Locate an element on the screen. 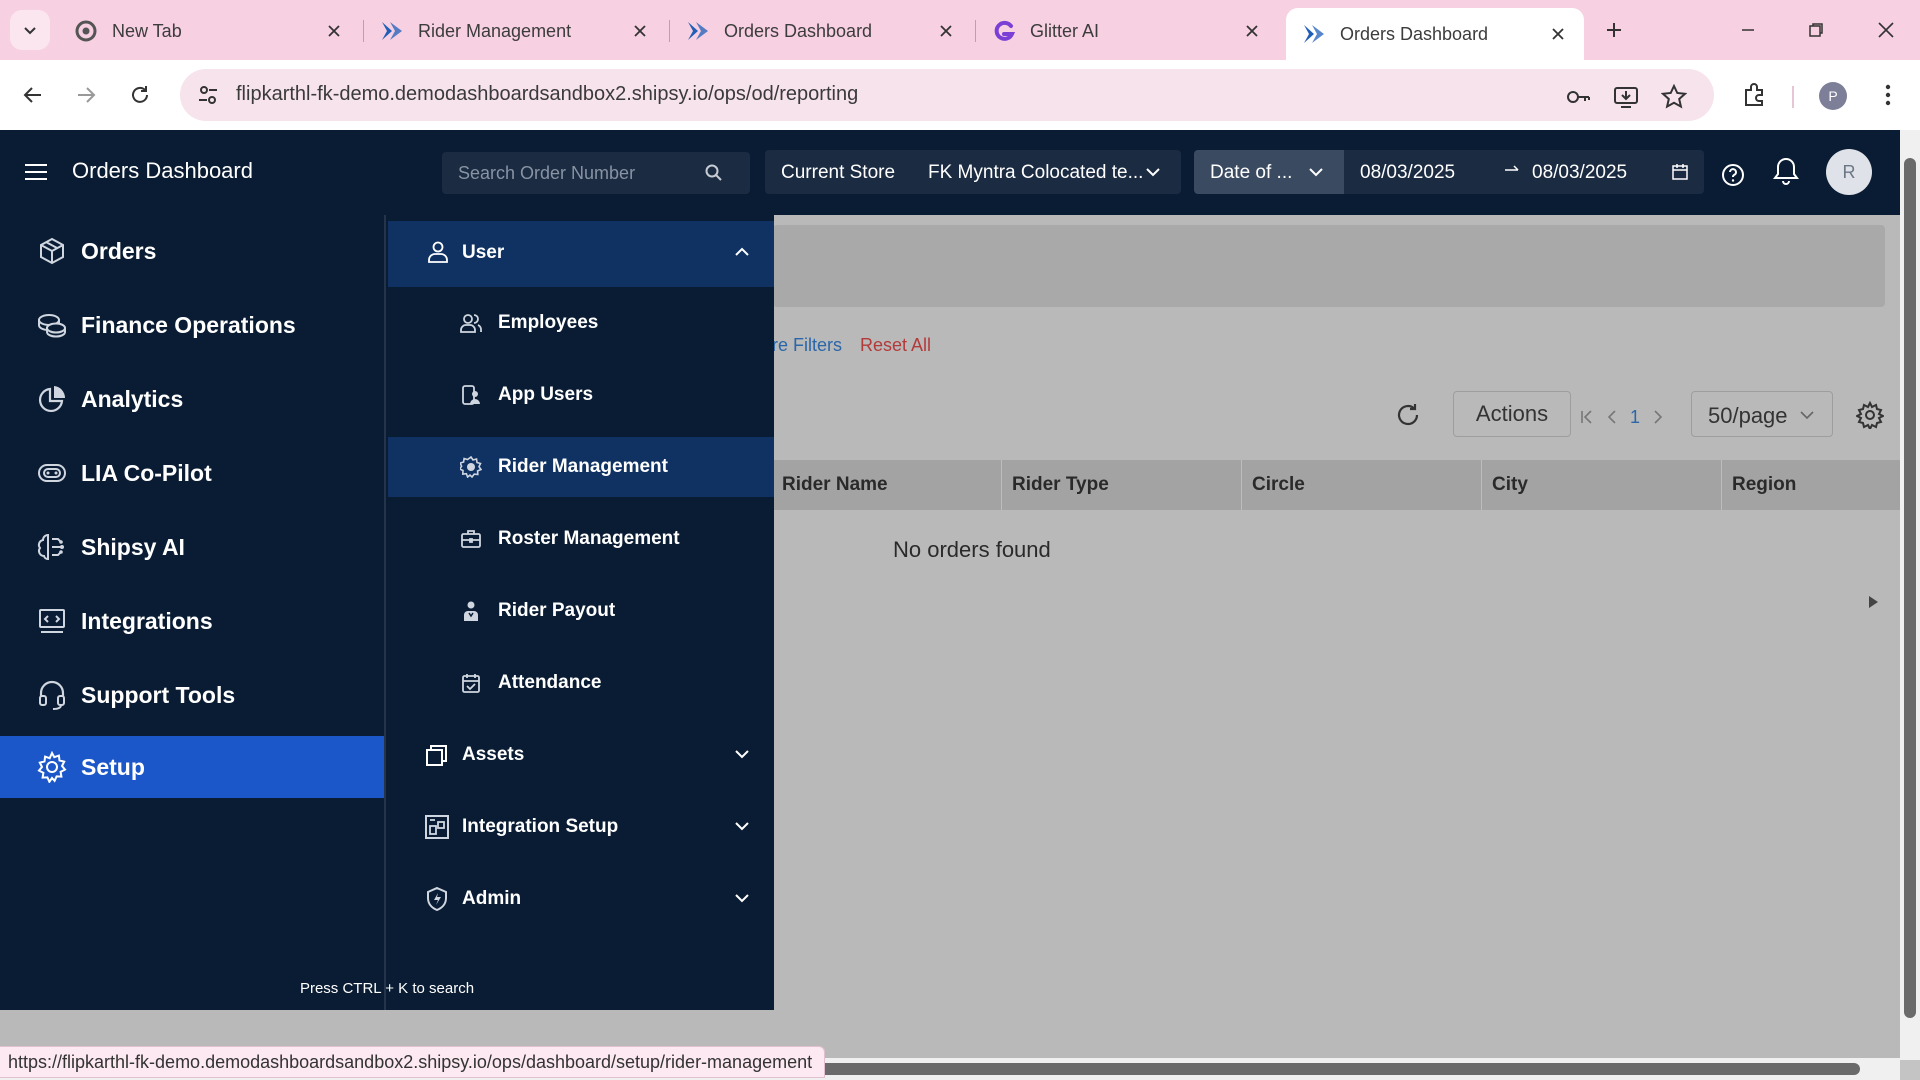 Image resolution: width=1920 pixels, height=1080 pixels. new-tab-button is located at coordinates (1614, 30).